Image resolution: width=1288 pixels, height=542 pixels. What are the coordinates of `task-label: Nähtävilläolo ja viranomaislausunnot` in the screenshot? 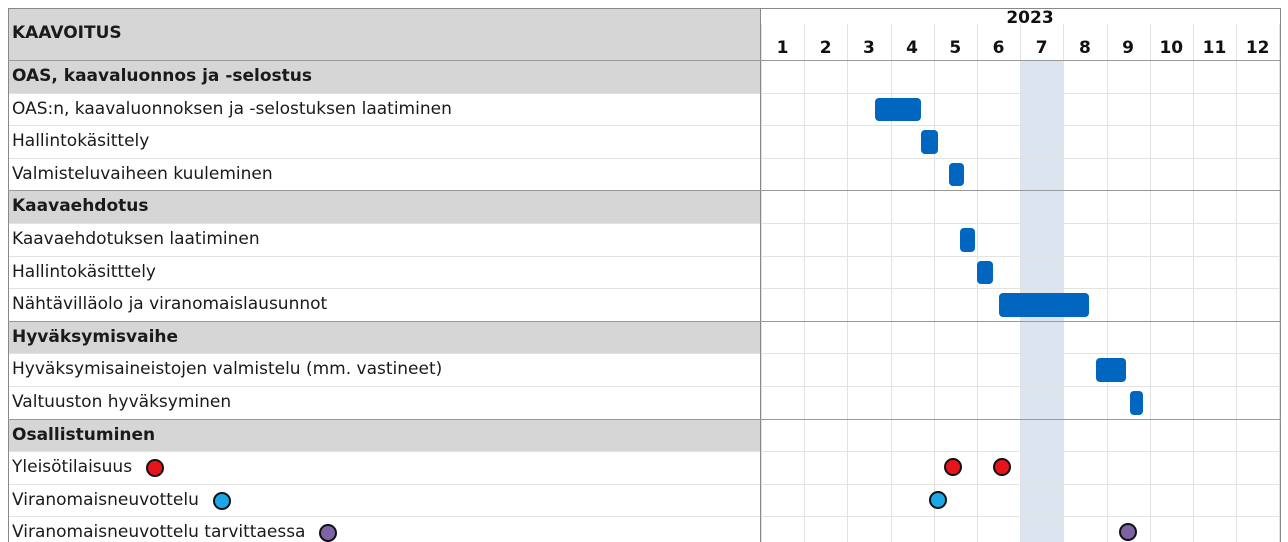 It's located at (170, 304).